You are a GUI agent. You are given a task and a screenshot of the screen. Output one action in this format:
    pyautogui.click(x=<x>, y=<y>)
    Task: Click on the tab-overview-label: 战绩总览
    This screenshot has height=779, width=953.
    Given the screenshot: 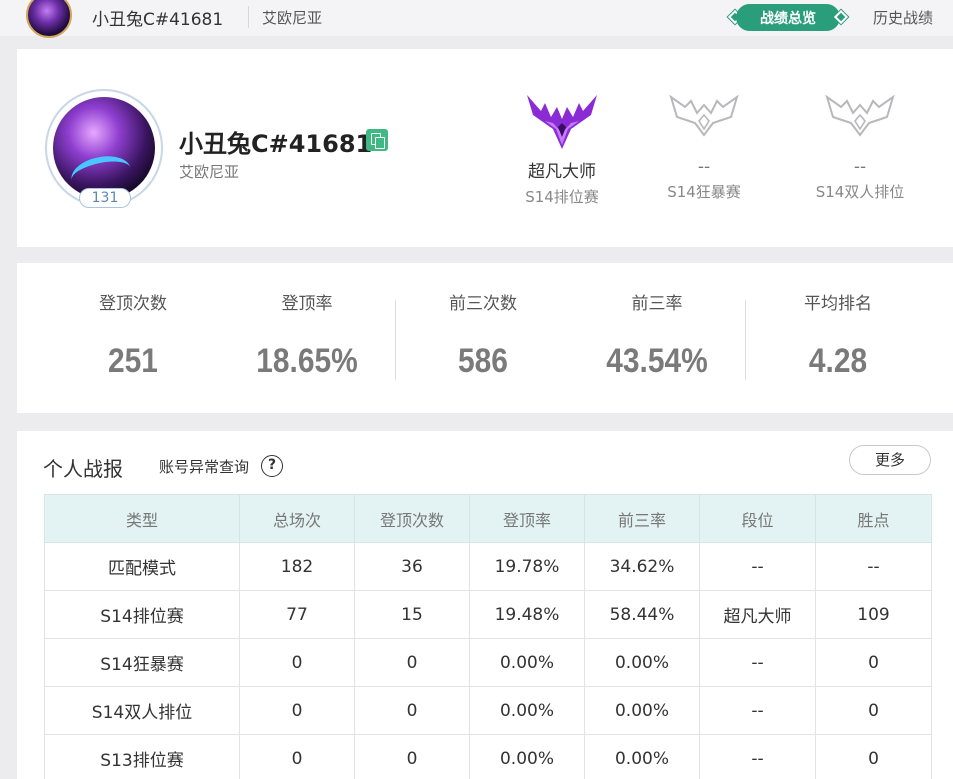 What is the action you would take?
    pyautogui.click(x=788, y=19)
    